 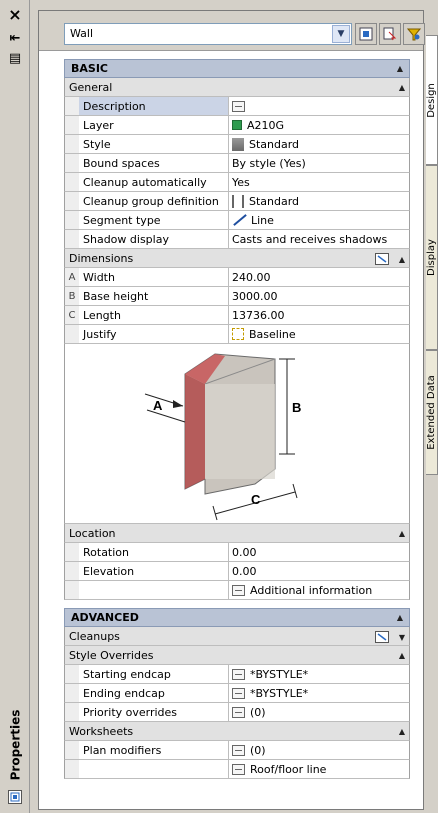 I want to click on property-name: Plan modifiers, so click(x=154, y=750).